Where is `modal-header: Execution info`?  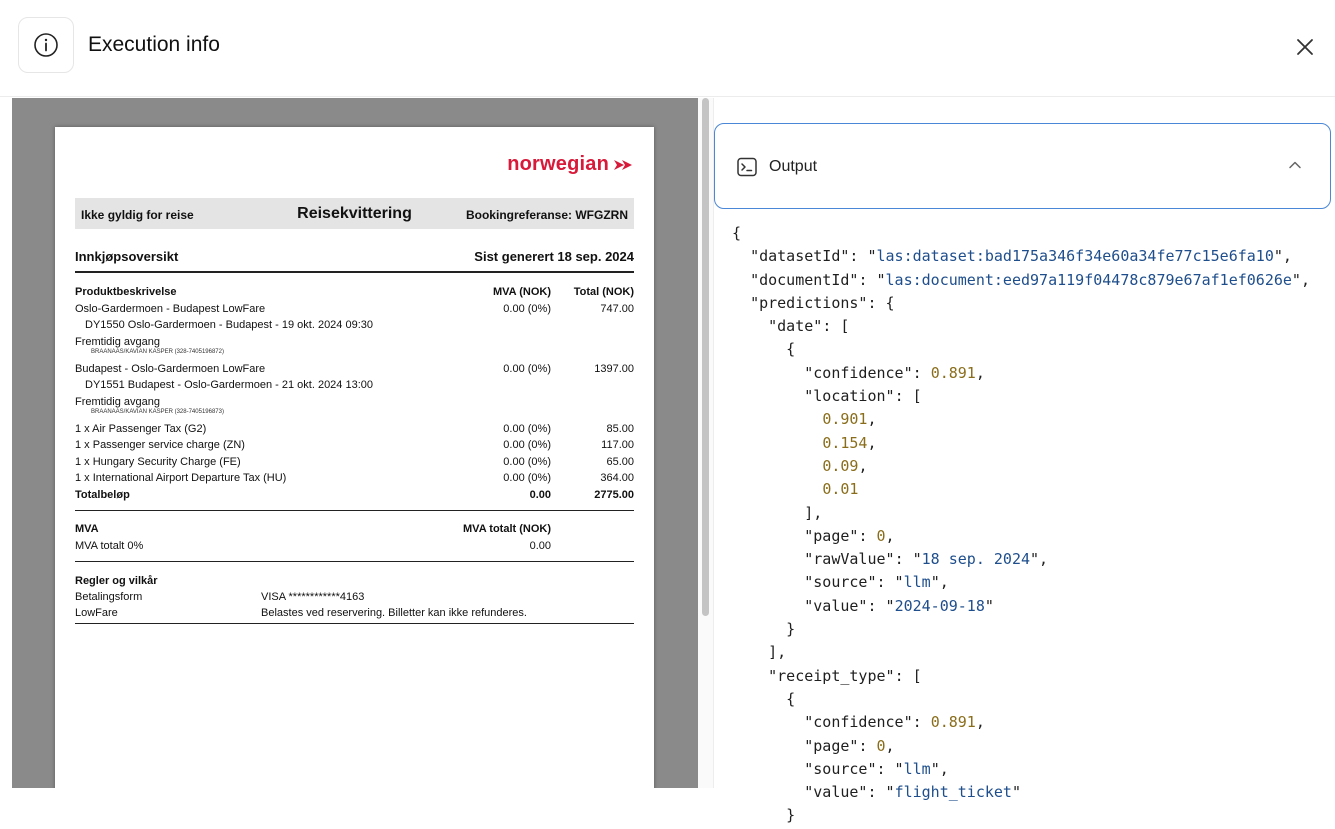 modal-header: Execution info is located at coordinates (667, 48).